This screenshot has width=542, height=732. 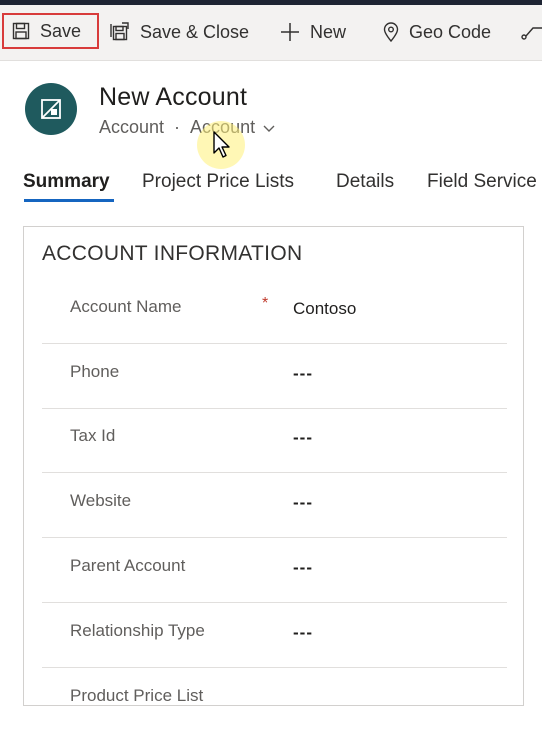 What do you see at coordinates (137, 630) in the screenshot?
I see `field-label: Relationship Type` at bounding box center [137, 630].